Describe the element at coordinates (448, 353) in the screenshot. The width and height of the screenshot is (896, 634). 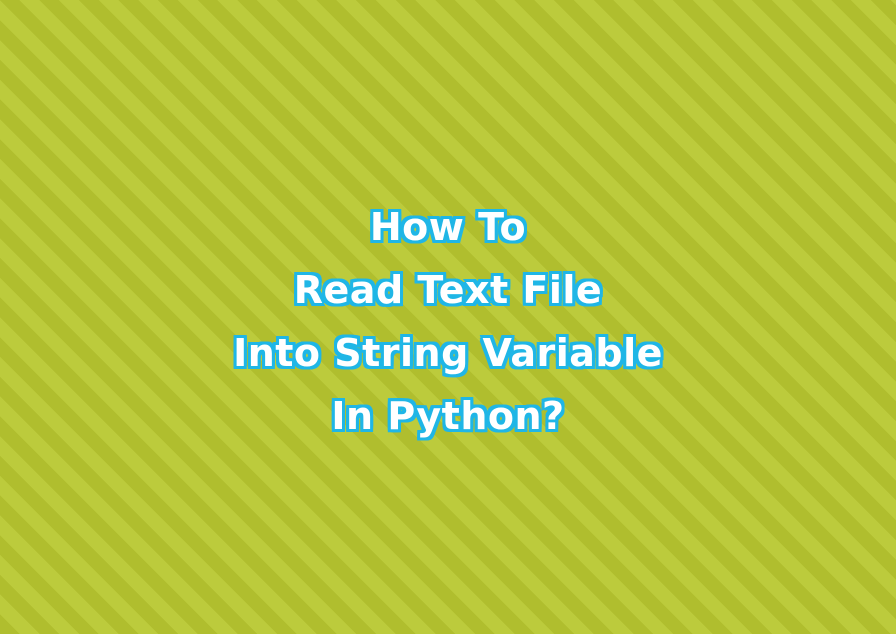
I see `title-line-3: Into String Variable` at that location.